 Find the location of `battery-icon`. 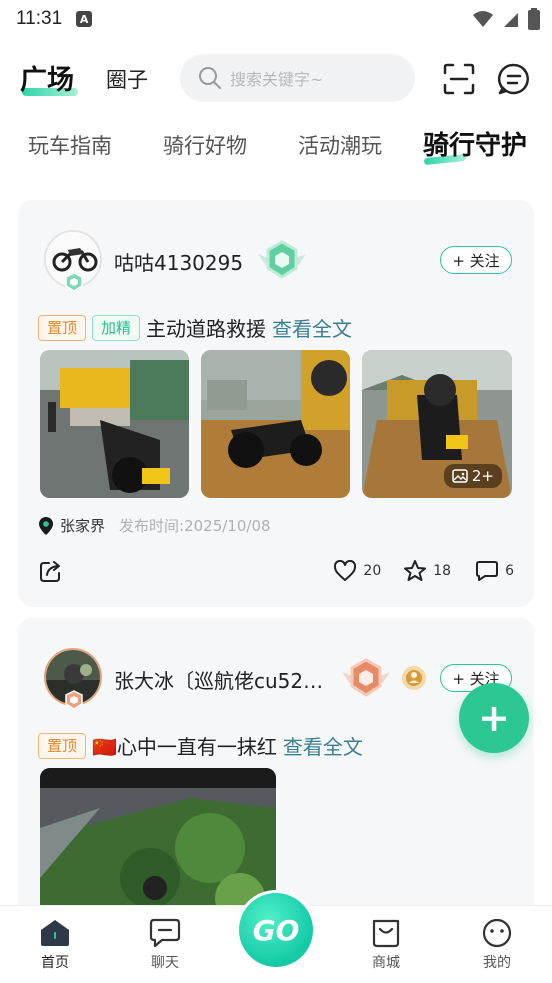

battery-icon is located at coordinates (534, 19).